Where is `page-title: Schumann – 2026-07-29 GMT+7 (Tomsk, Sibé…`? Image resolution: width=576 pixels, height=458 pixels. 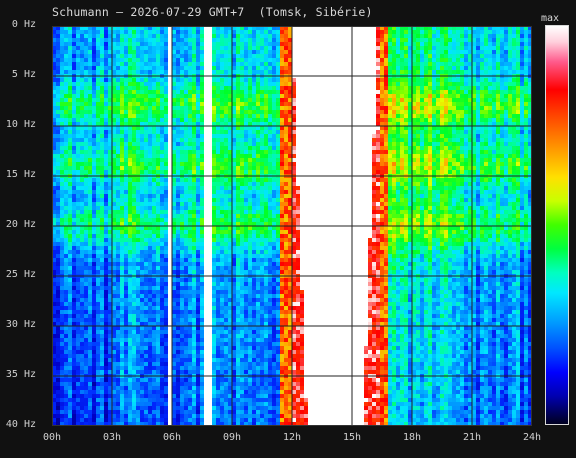
page-title: Schumann – 2026-07-29 GMT+7 (Tomsk, Sibé… is located at coordinates (212, 12).